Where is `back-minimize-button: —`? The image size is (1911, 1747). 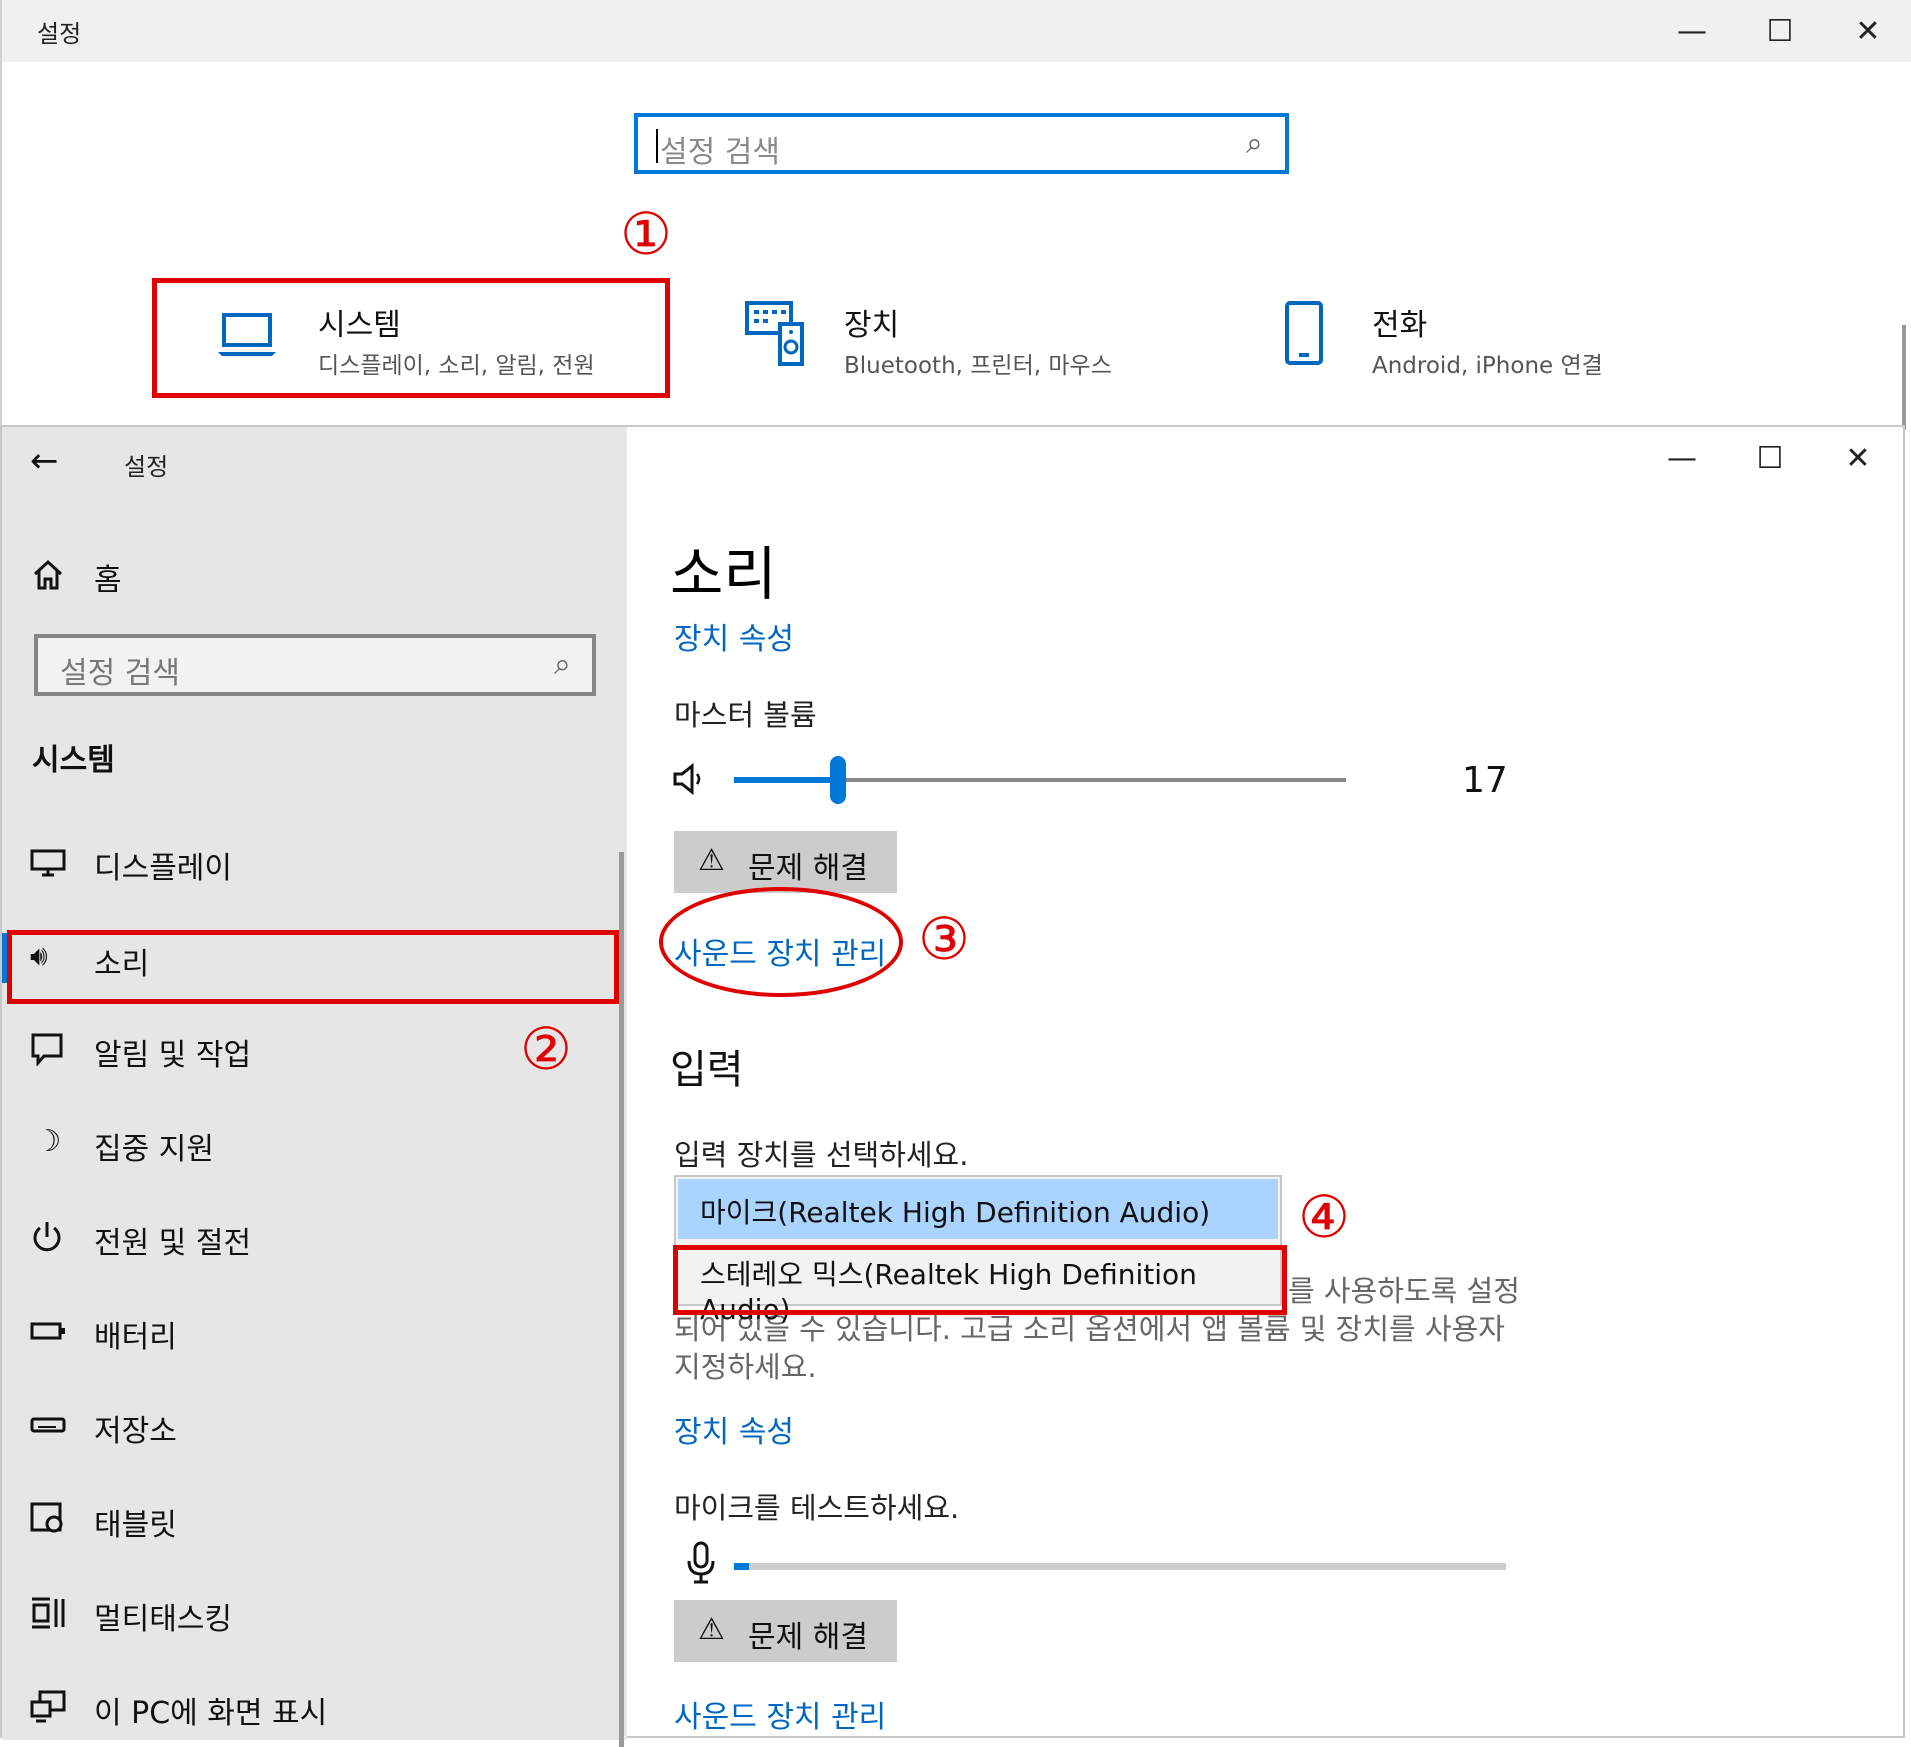 back-minimize-button: — is located at coordinates (1692, 32).